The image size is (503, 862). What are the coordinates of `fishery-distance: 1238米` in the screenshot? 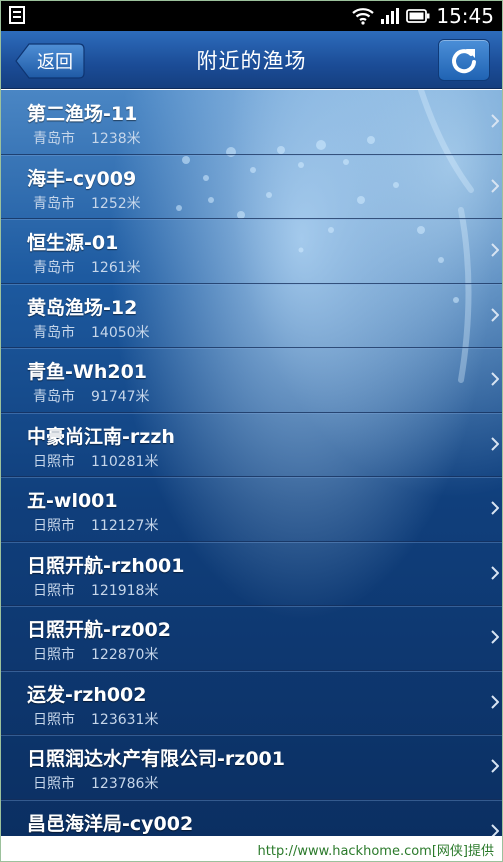 It's located at (116, 139).